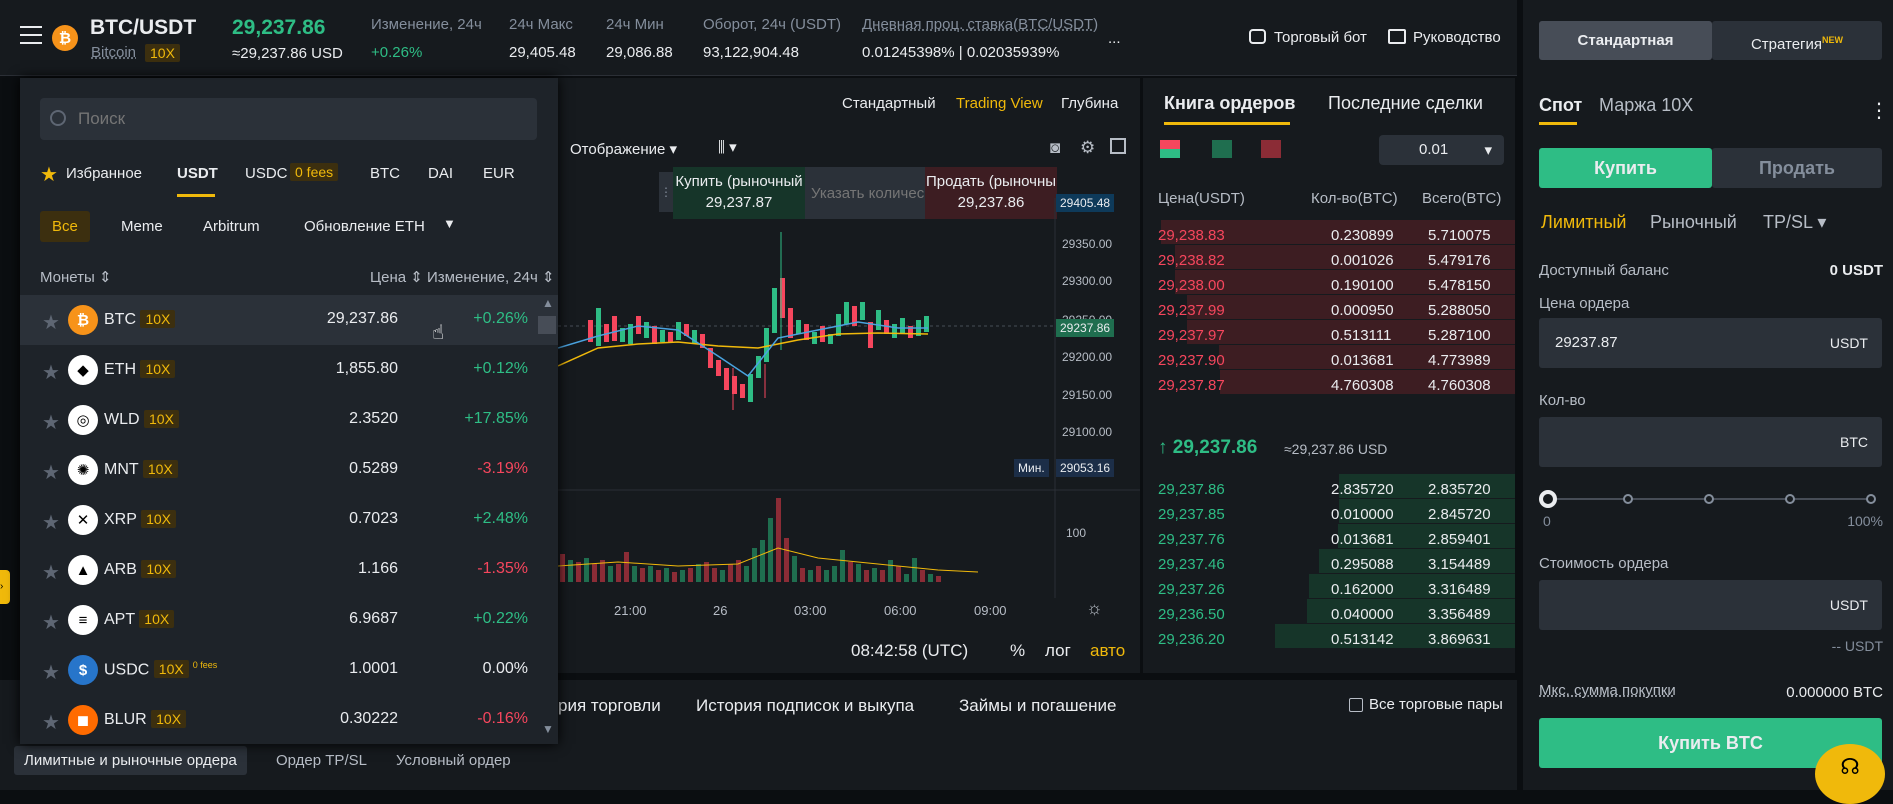 This screenshot has height=804, width=1893. I want to click on side-drawer-handle: ›, so click(5, 587).